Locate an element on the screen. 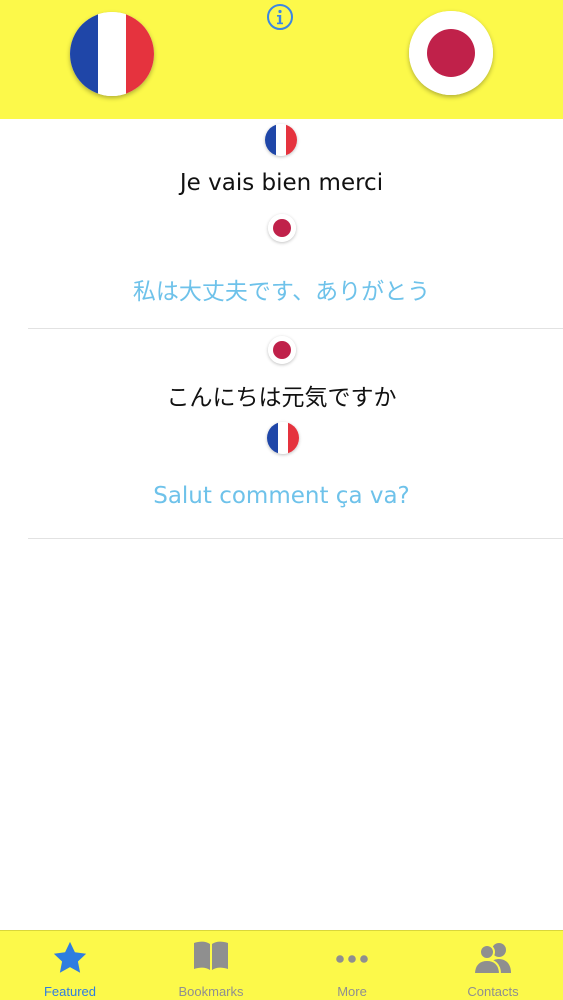 The height and width of the screenshot is (1000, 563). contacts-icon is located at coordinates (491, 959).